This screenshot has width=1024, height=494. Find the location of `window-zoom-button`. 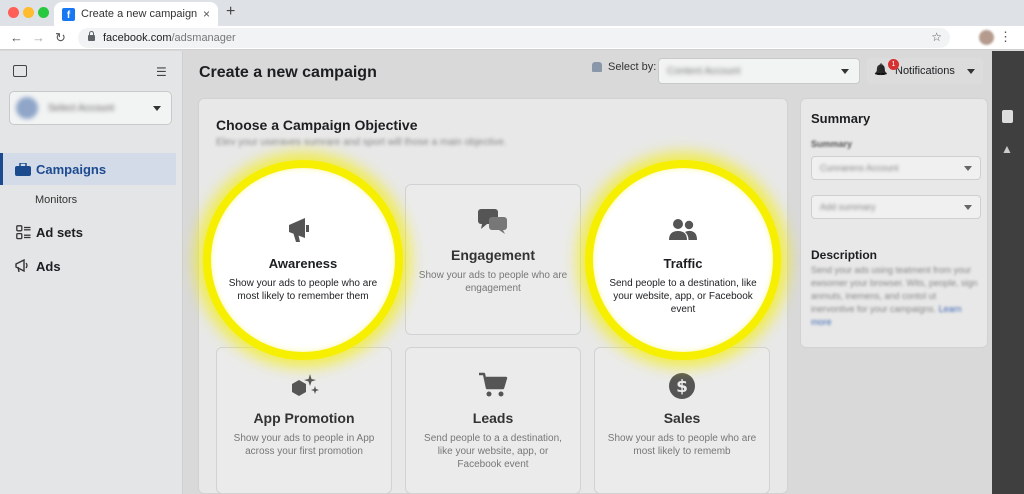

window-zoom-button is located at coordinates (43, 12).